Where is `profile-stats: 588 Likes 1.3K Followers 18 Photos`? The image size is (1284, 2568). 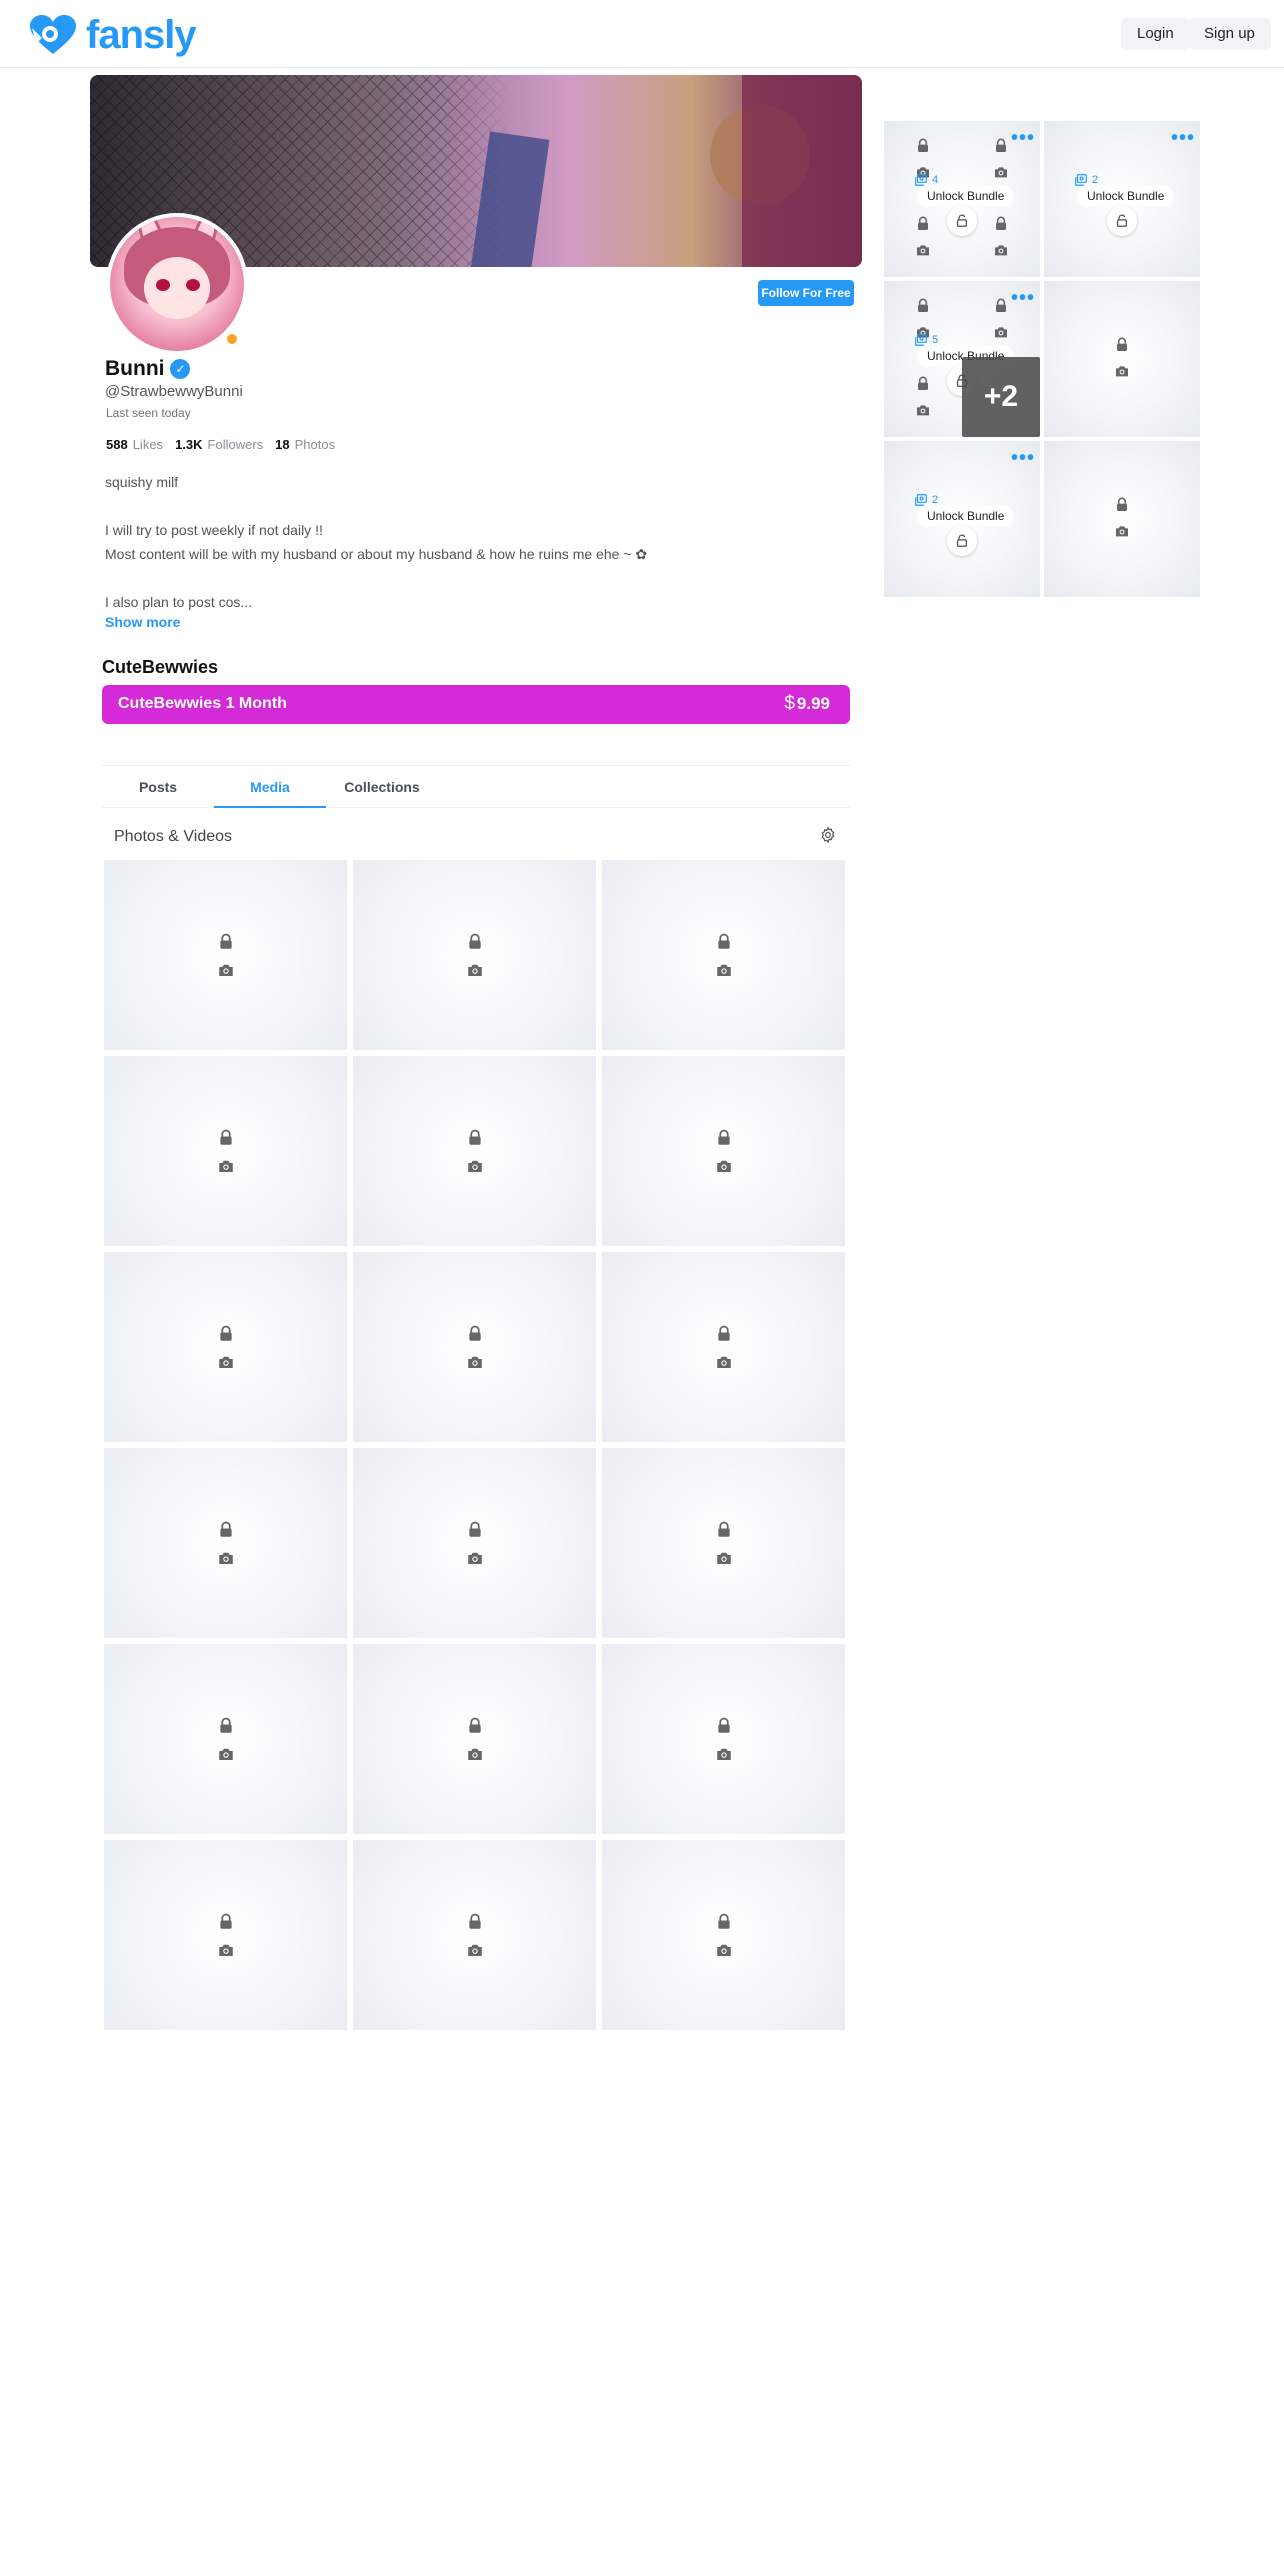
profile-stats: 588 Likes 1.3K Followers 18 Photos is located at coordinates (220, 444).